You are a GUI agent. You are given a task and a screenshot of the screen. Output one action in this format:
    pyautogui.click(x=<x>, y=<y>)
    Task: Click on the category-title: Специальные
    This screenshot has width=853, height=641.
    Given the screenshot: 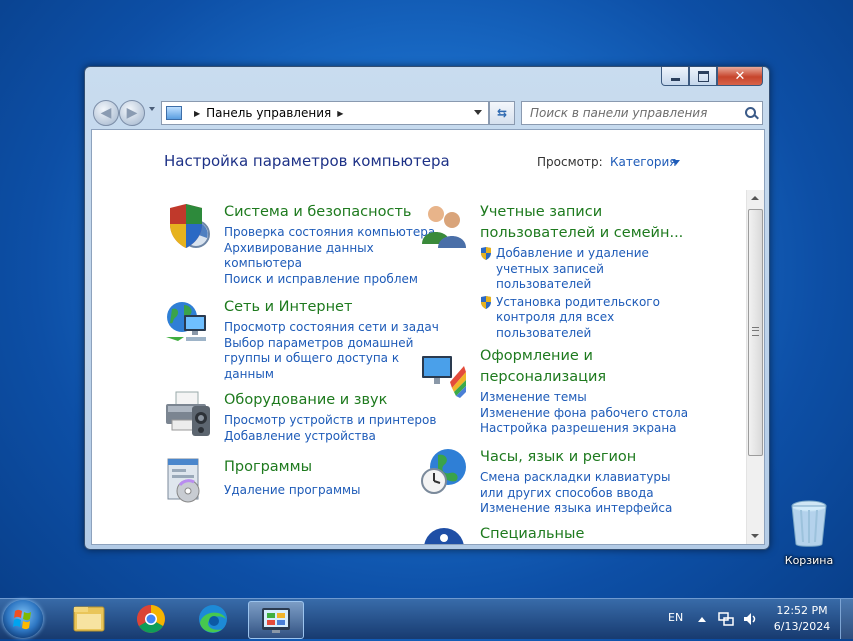 What is the action you would take?
    pyautogui.click(x=532, y=534)
    